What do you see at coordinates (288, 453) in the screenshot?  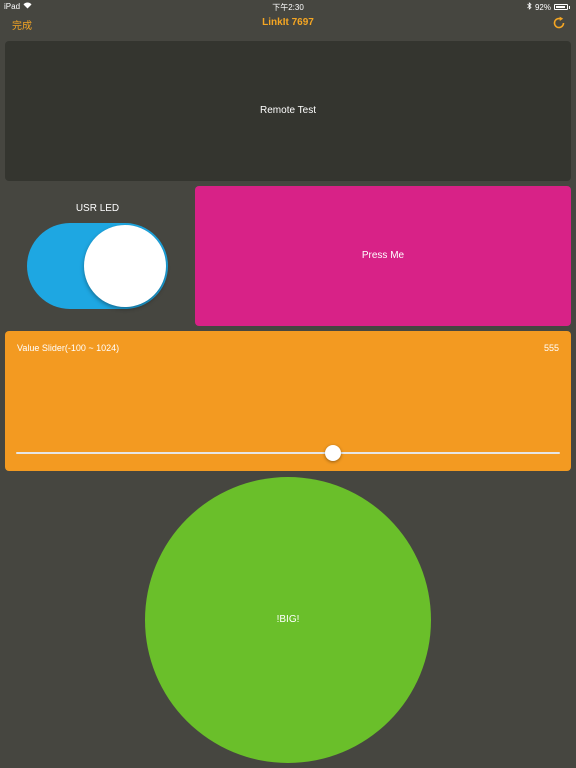 I see `slider-track` at bounding box center [288, 453].